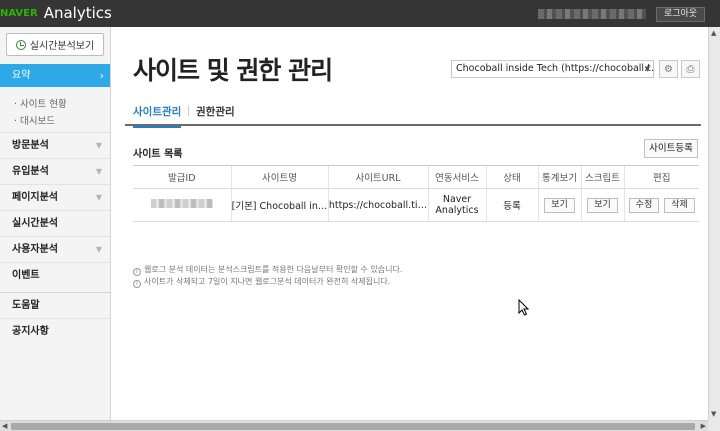 This screenshot has width=720, height=431. I want to click on linked-service-line: Analytics, so click(457, 210).